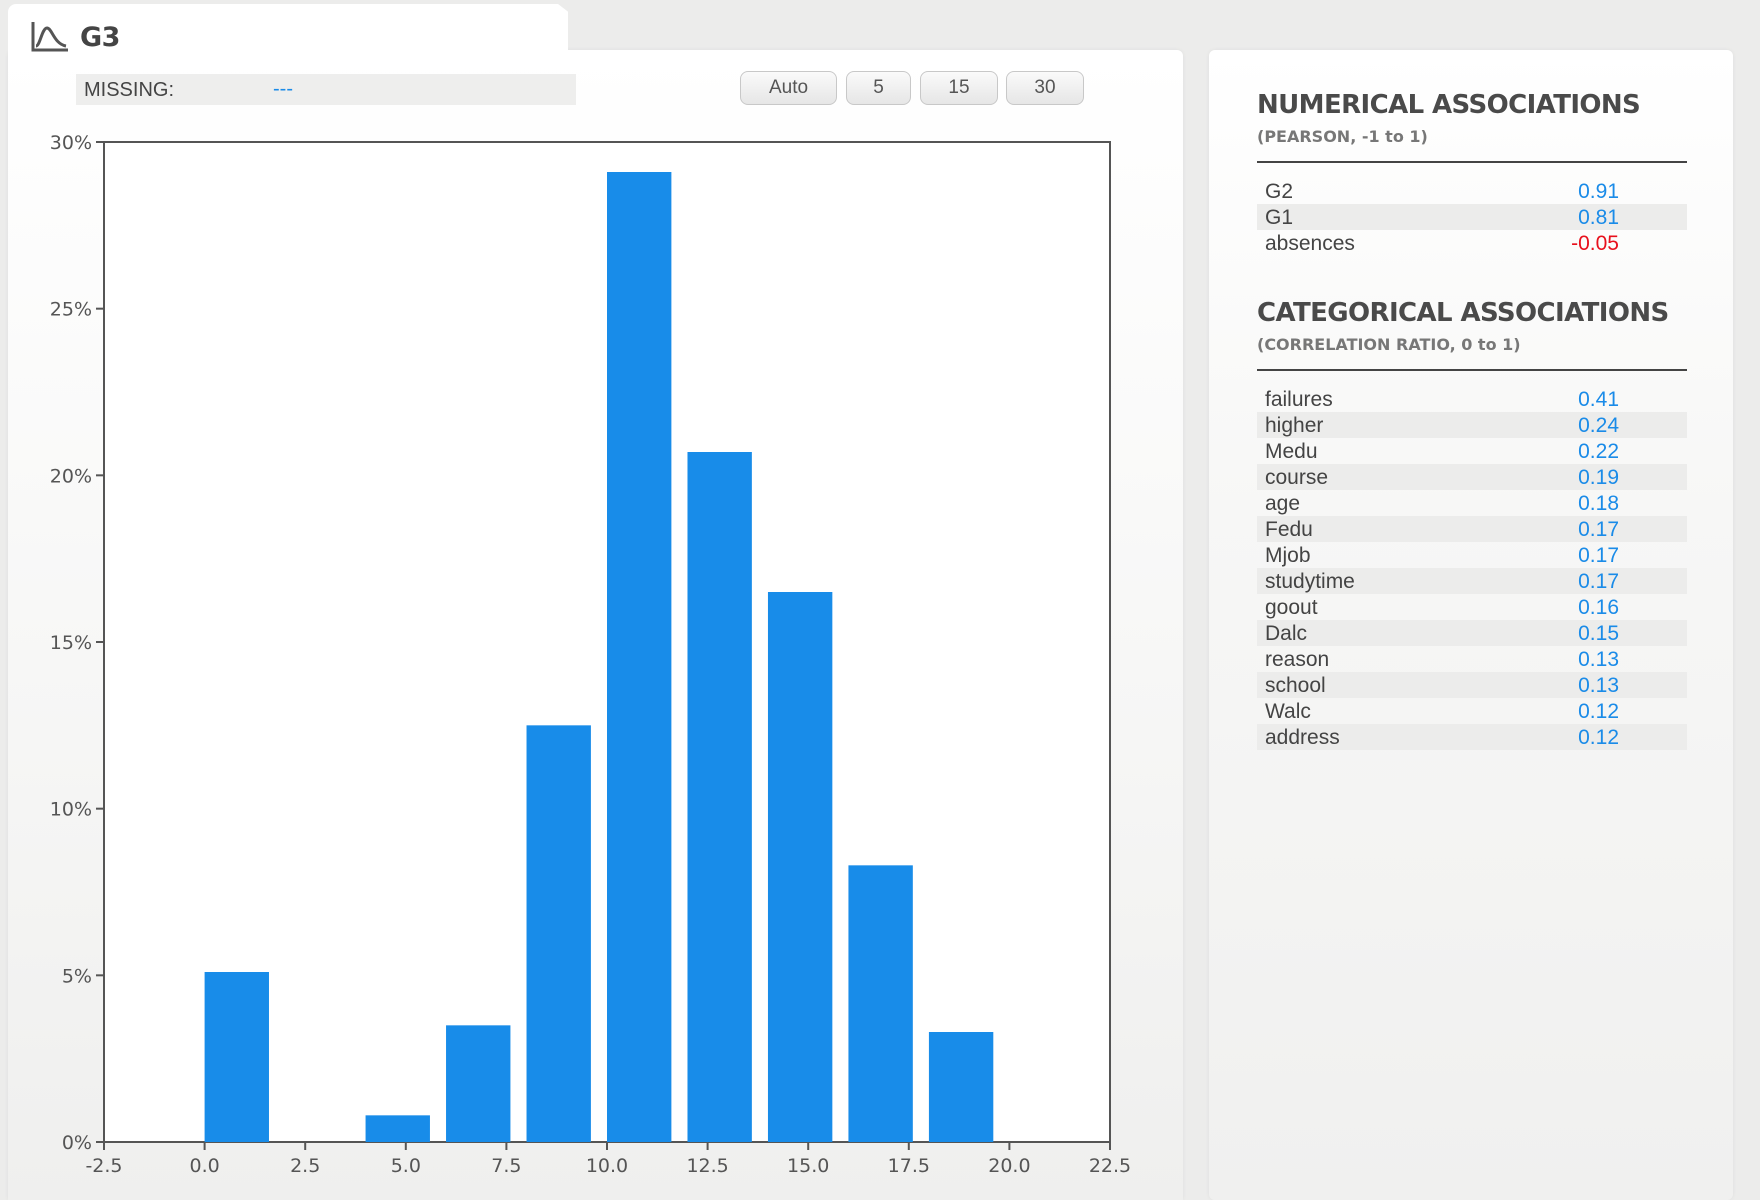  What do you see at coordinates (1472, 607) in the screenshot?
I see `association-row: goout 0.16` at bounding box center [1472, 607].